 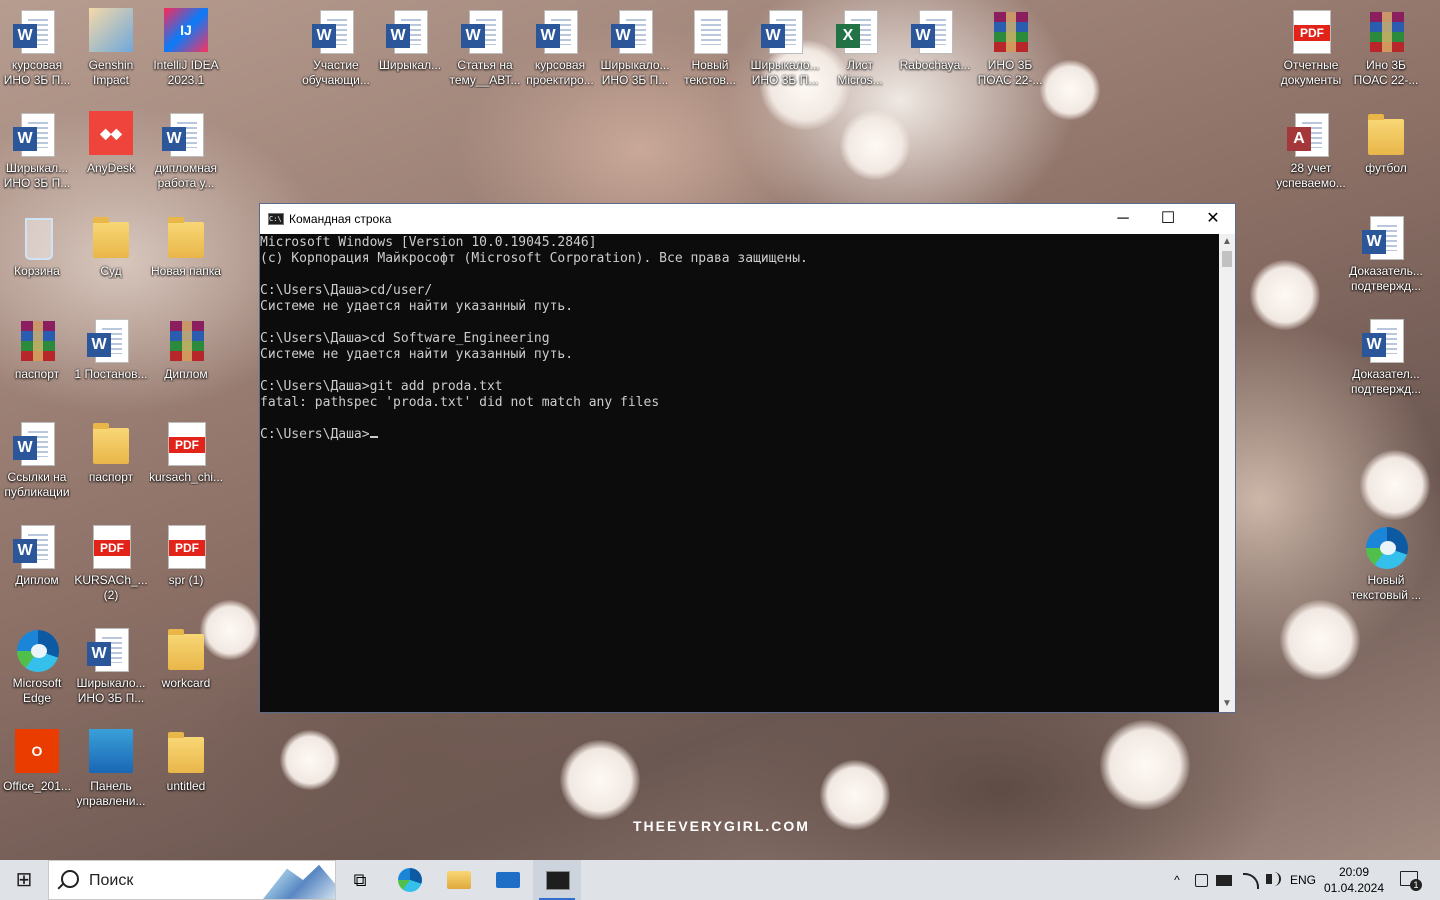 I want to click on rar-file-icon, so click(x=186, y=341).